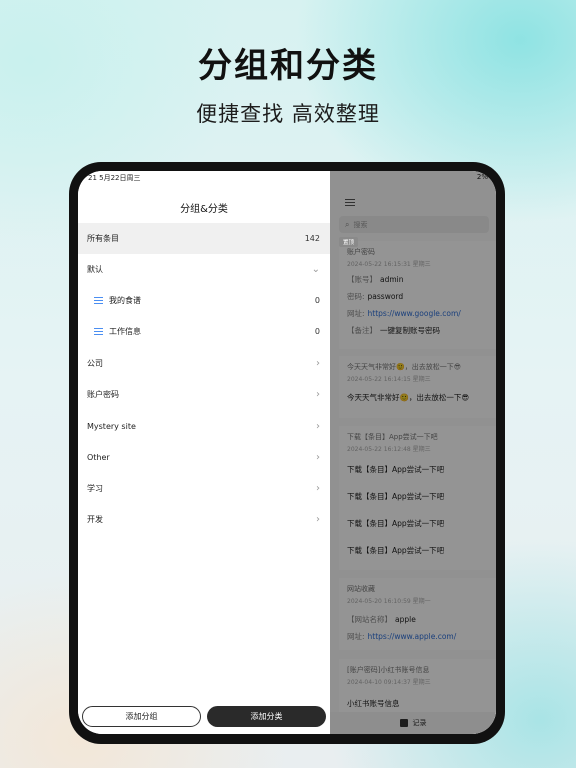  I want to click on sidebar-item-label: 公司, so click(95, 363).